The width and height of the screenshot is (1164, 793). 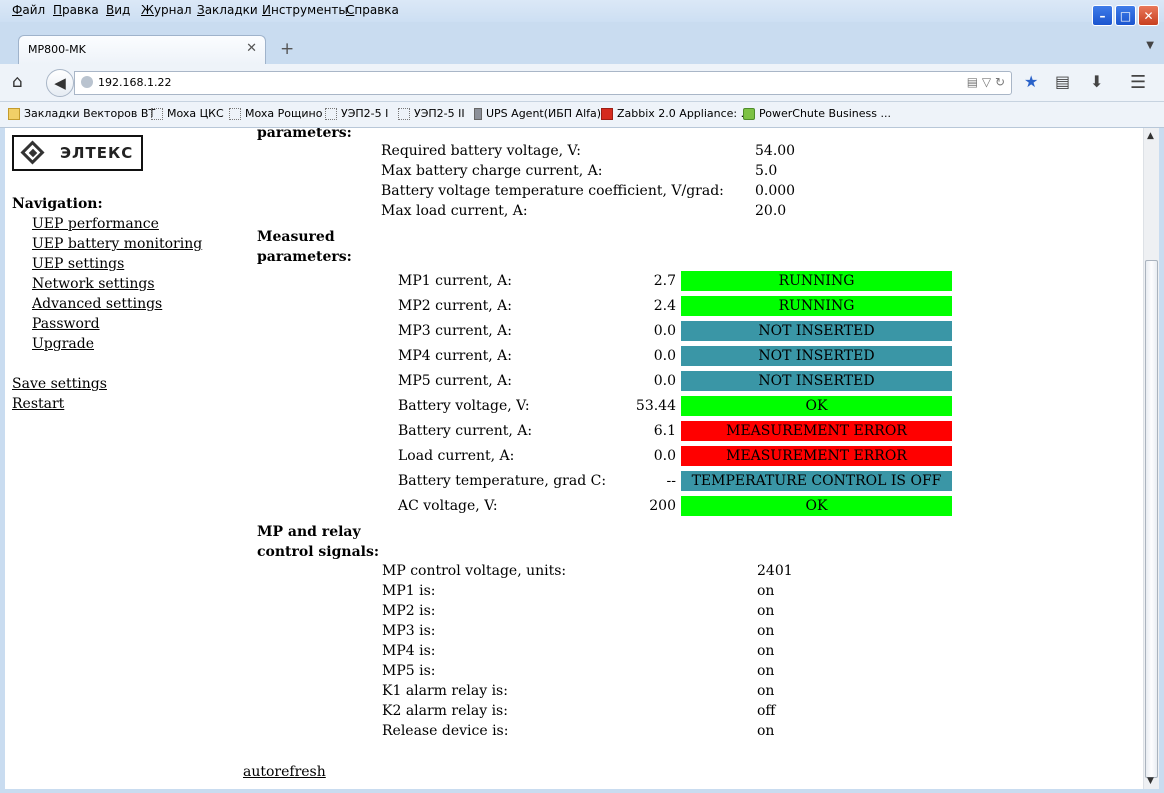 I want to click on back-arrow-icon: ◀, so click(x=60, y=83).